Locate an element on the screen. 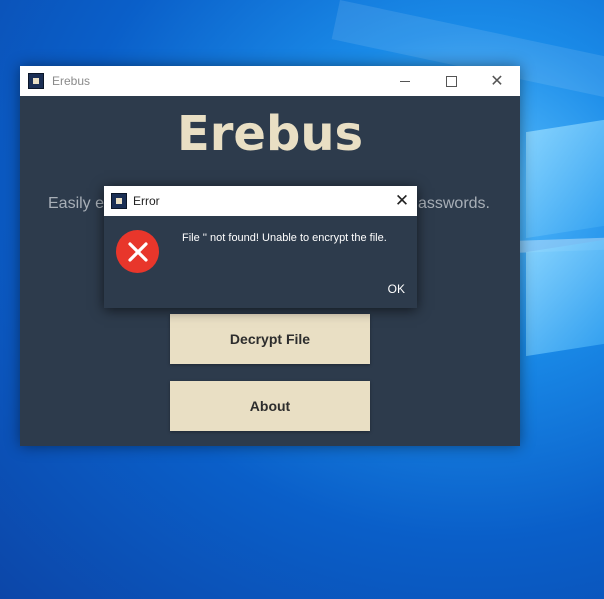  windows-logo is located at coordinates (562, 228).